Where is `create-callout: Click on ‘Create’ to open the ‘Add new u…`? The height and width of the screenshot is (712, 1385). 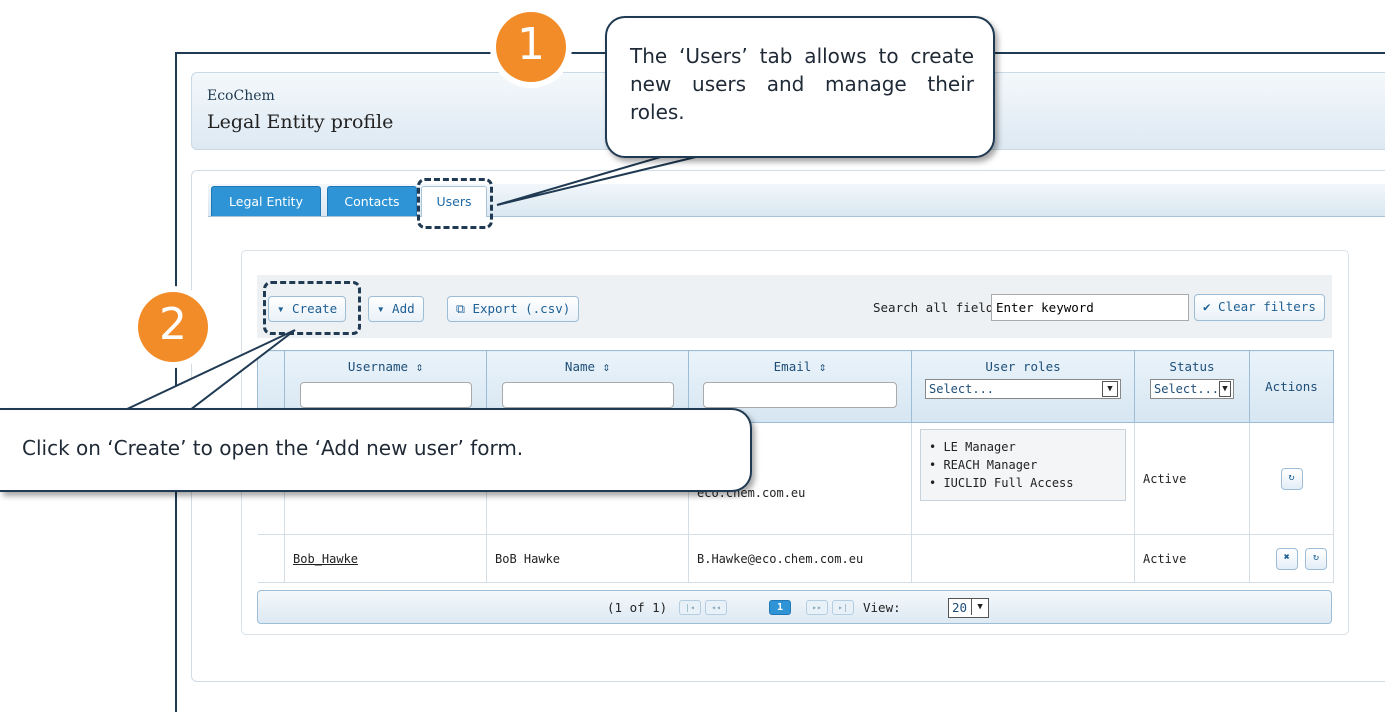 create-callout: Click on ‘Create’ to open the ‘Add new u… is located at coordinates (376, 450).